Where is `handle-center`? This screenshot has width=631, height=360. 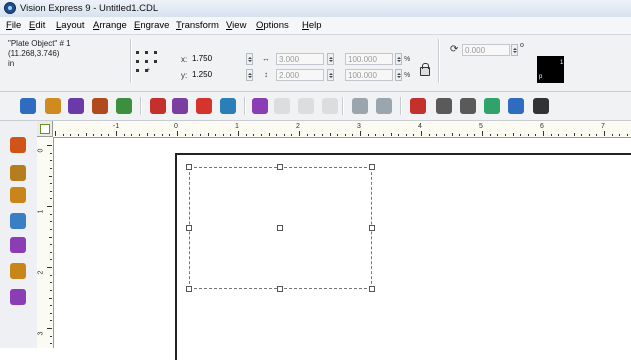
handle-center is located at coordinates (280, 228).